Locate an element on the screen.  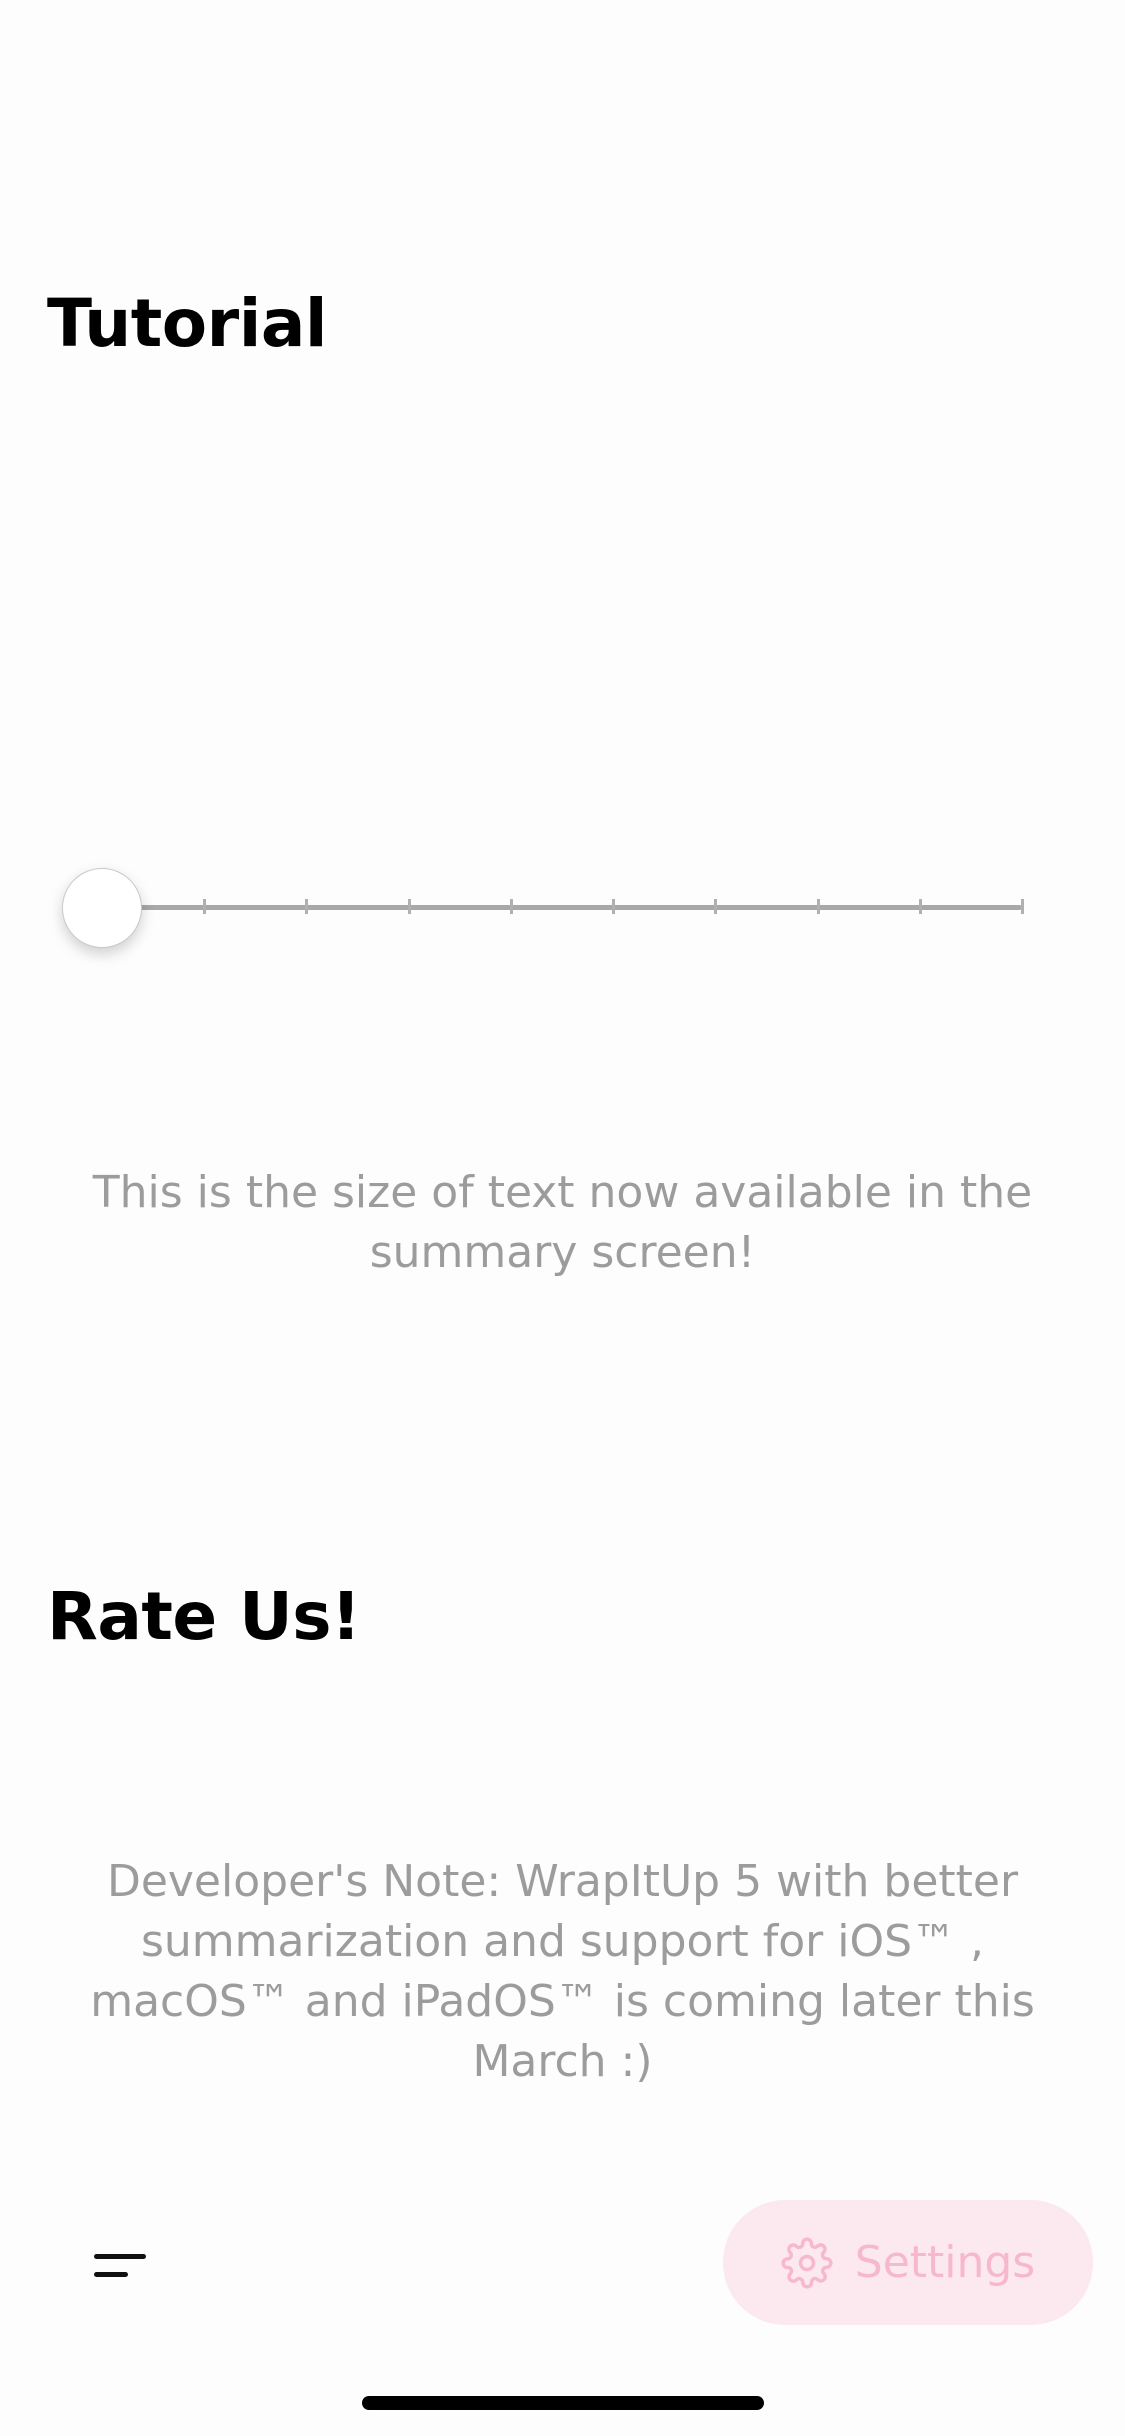
slider-thumb is located at coordinates (102, 908).